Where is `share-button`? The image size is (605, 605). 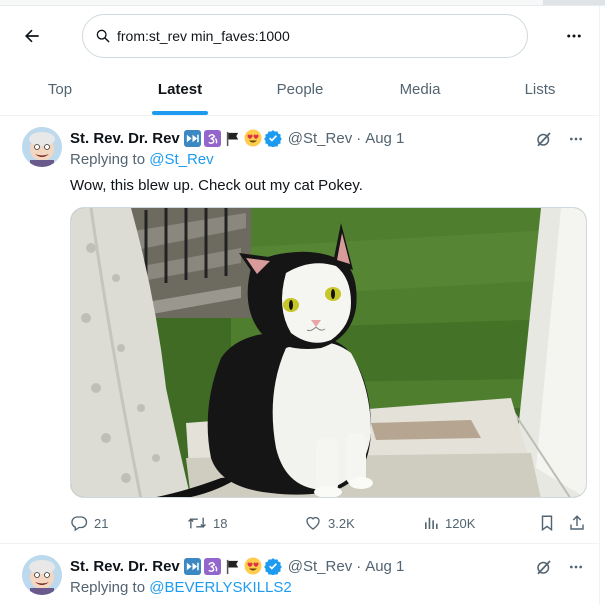
share-button is located at coordinates (577, 523).